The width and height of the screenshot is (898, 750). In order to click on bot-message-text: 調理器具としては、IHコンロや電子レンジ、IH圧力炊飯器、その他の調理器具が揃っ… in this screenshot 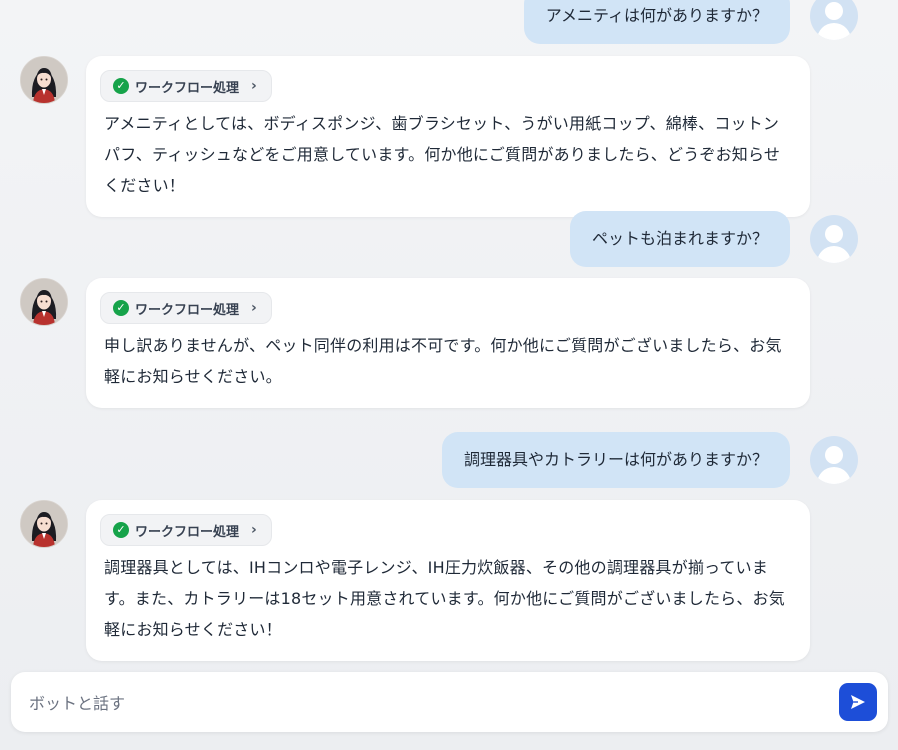, I will do `click(444, 598)`.